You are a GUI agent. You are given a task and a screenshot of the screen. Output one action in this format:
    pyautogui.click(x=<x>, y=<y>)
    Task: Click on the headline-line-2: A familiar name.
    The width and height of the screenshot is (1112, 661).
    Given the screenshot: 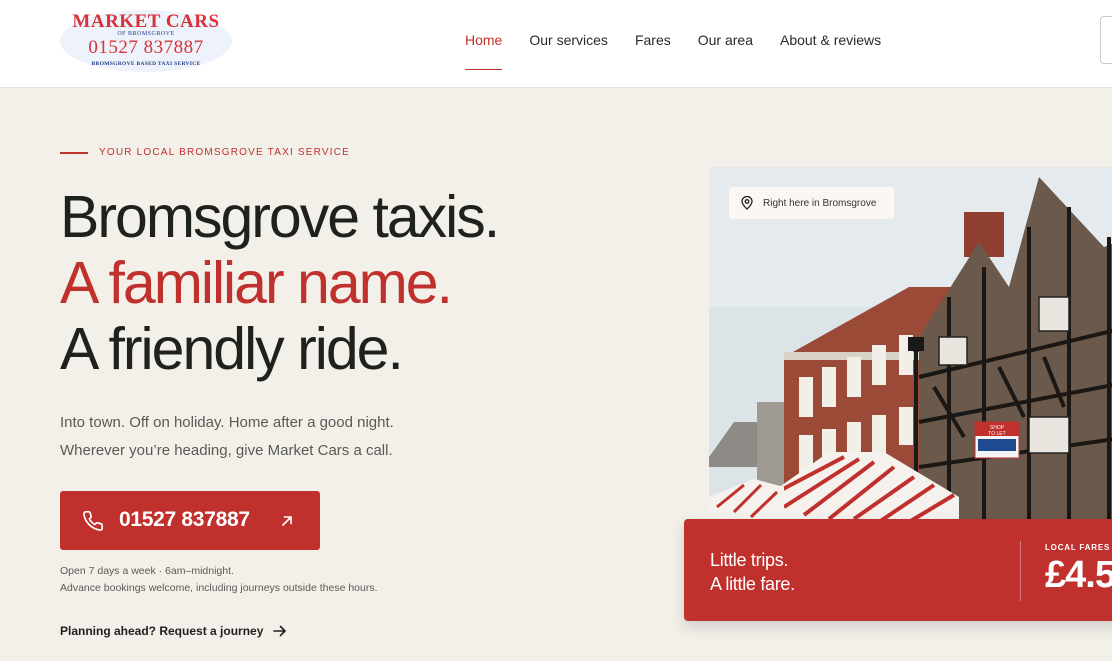 What is the action you would take?
    pyautogui.click(x=256, y=283)
    